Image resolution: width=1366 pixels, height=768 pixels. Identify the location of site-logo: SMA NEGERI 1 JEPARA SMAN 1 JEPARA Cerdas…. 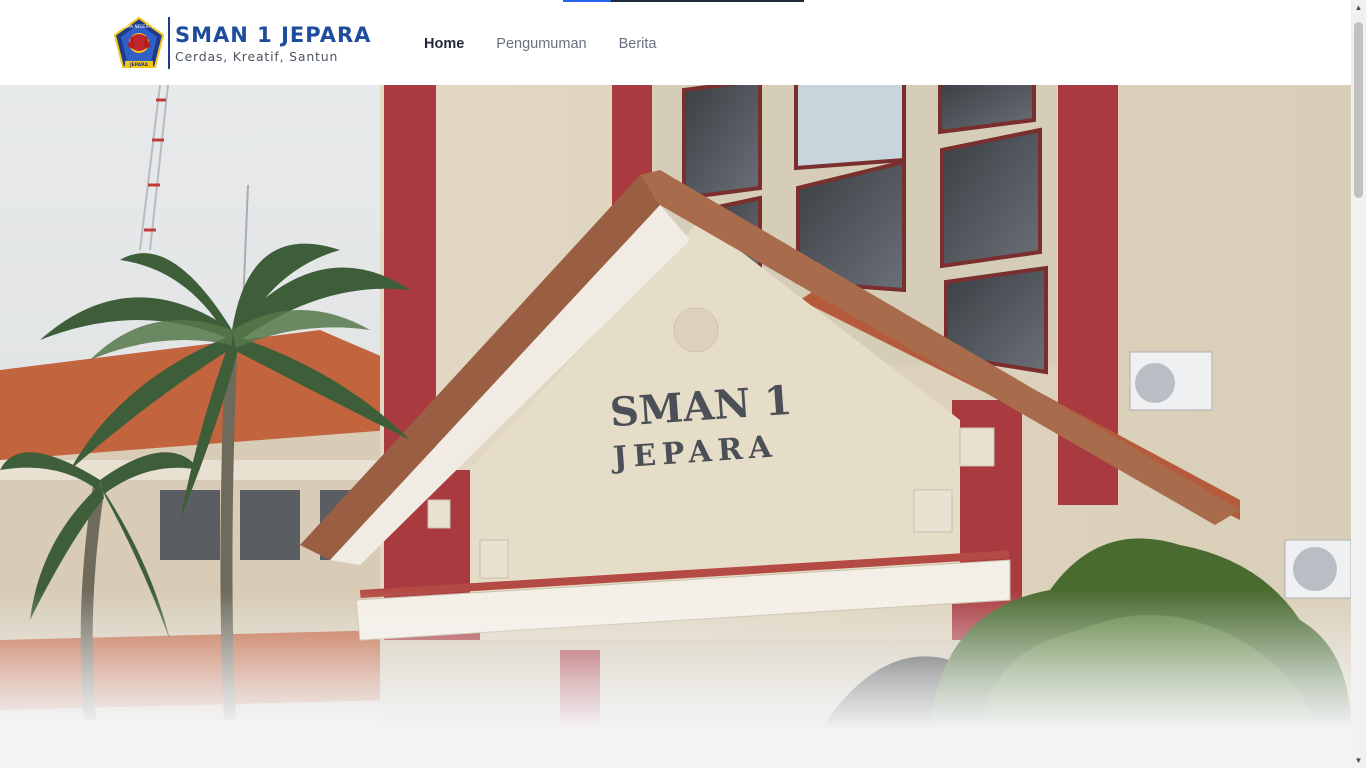
(242, 43).